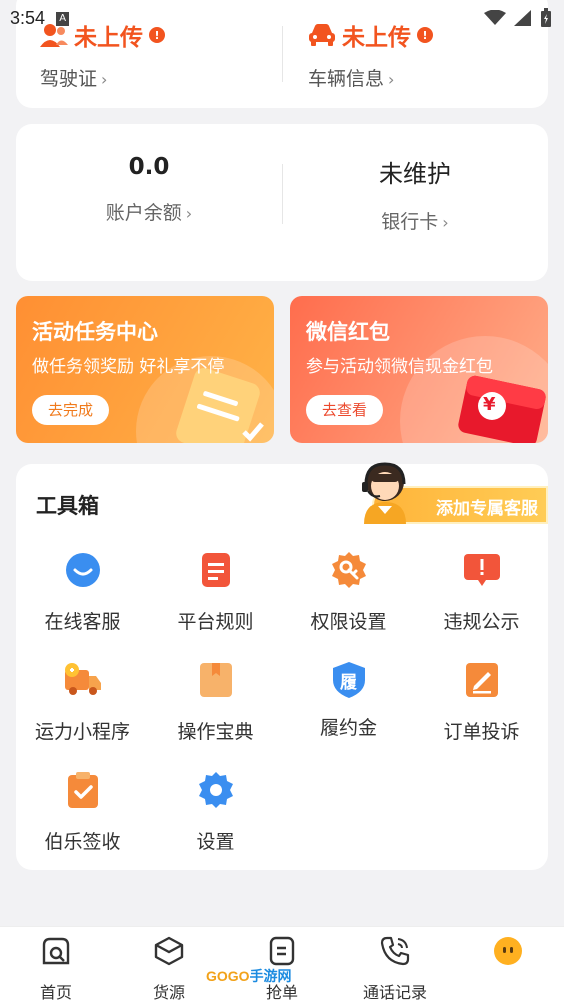 Image resolution: width=564 pixels, height=1004 pixels. What do you see at coordinates (149, 189) in the screenshot?
I see `balance-item: 0.0 账户余额 ›` at bounding box center [149, 189].